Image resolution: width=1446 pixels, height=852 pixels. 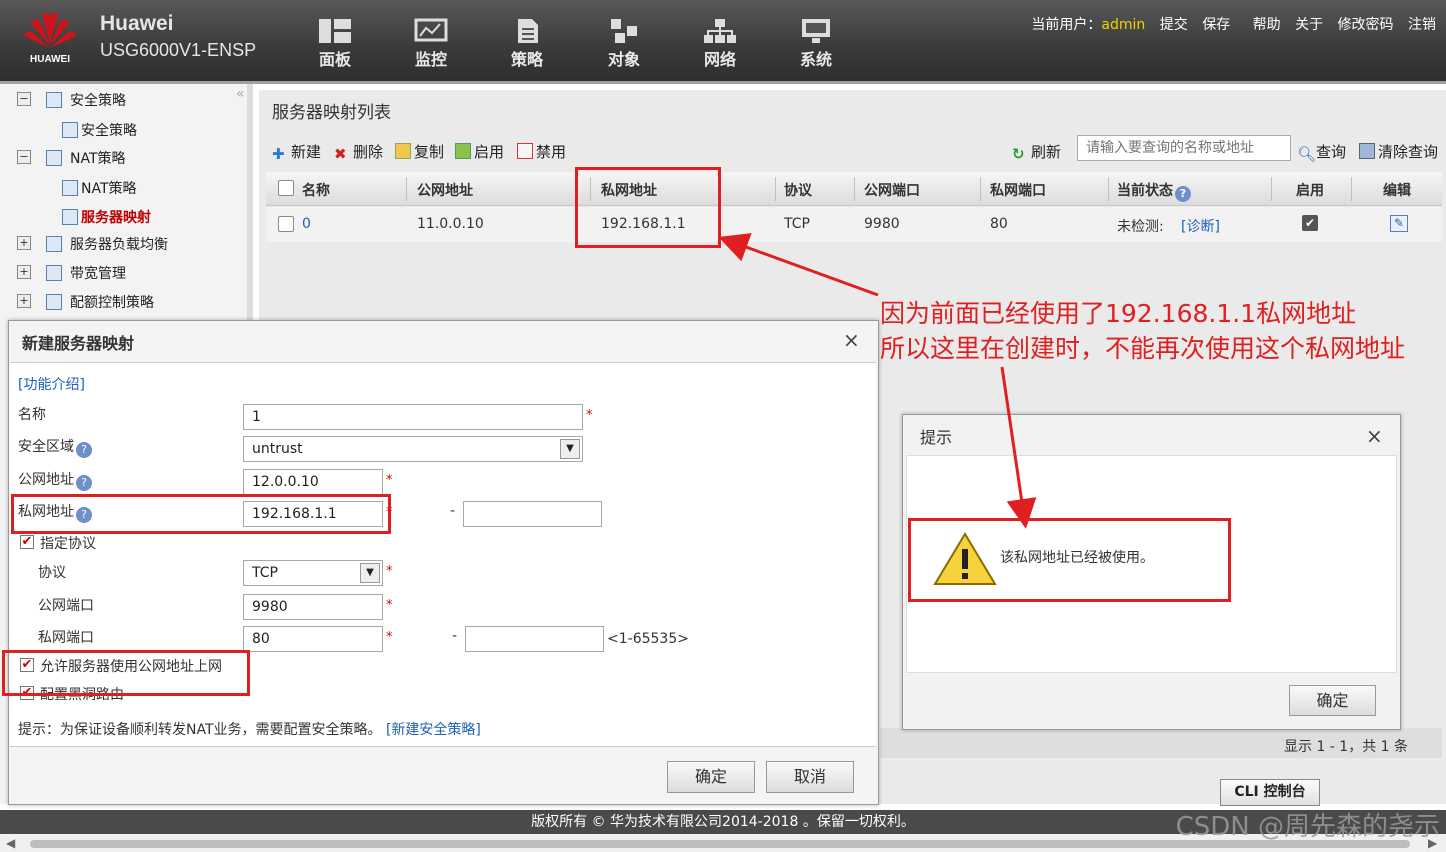 I want to click on sidebar-item-slb: + 服务器负载均衡, so click(x=125, y=245).